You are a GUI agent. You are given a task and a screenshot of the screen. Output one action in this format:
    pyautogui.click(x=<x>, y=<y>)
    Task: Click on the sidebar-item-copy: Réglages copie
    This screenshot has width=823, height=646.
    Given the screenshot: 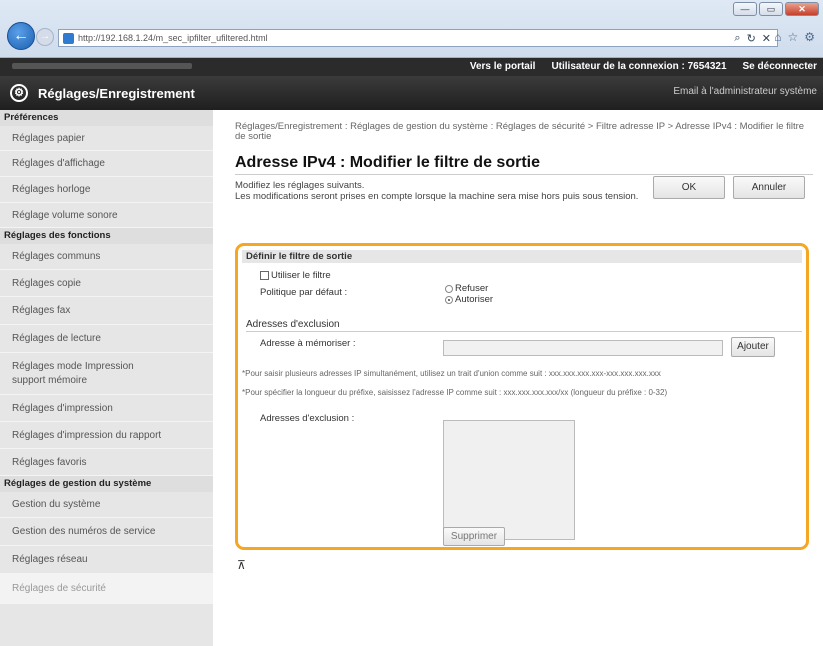 What is the action you would take?
    pyautogui.click(x=106, y=283)
    